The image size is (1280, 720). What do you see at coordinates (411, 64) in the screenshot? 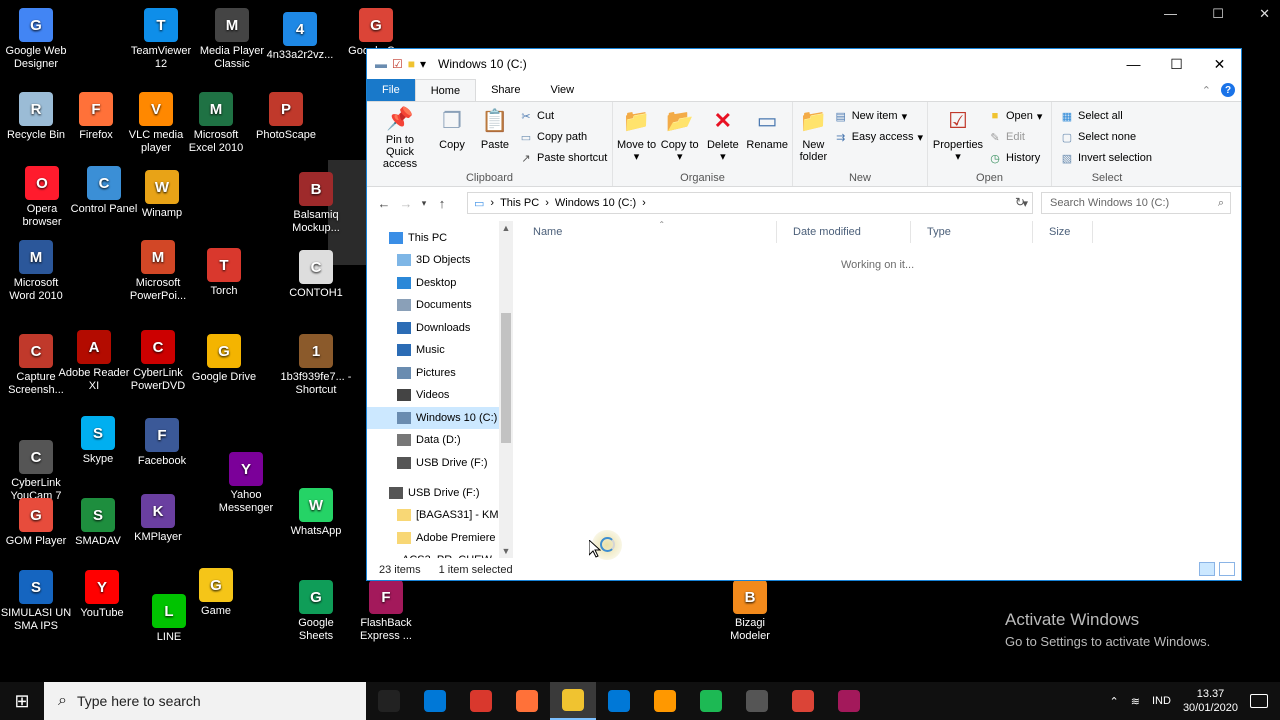
I see `new-folder-small-icon: ■` at bounding box center [411, 64].